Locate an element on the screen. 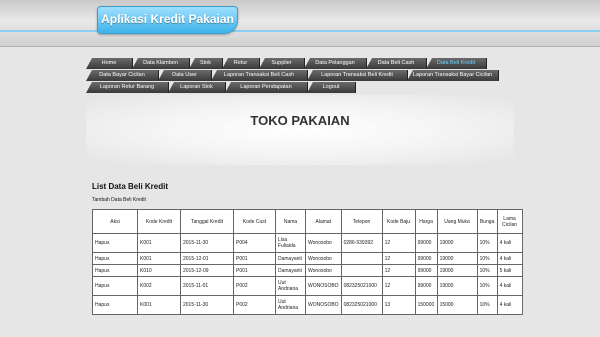 This screenshot has height=337, width=600. cell-telepon: 0286-939392 is located at coordinates (361, 243).